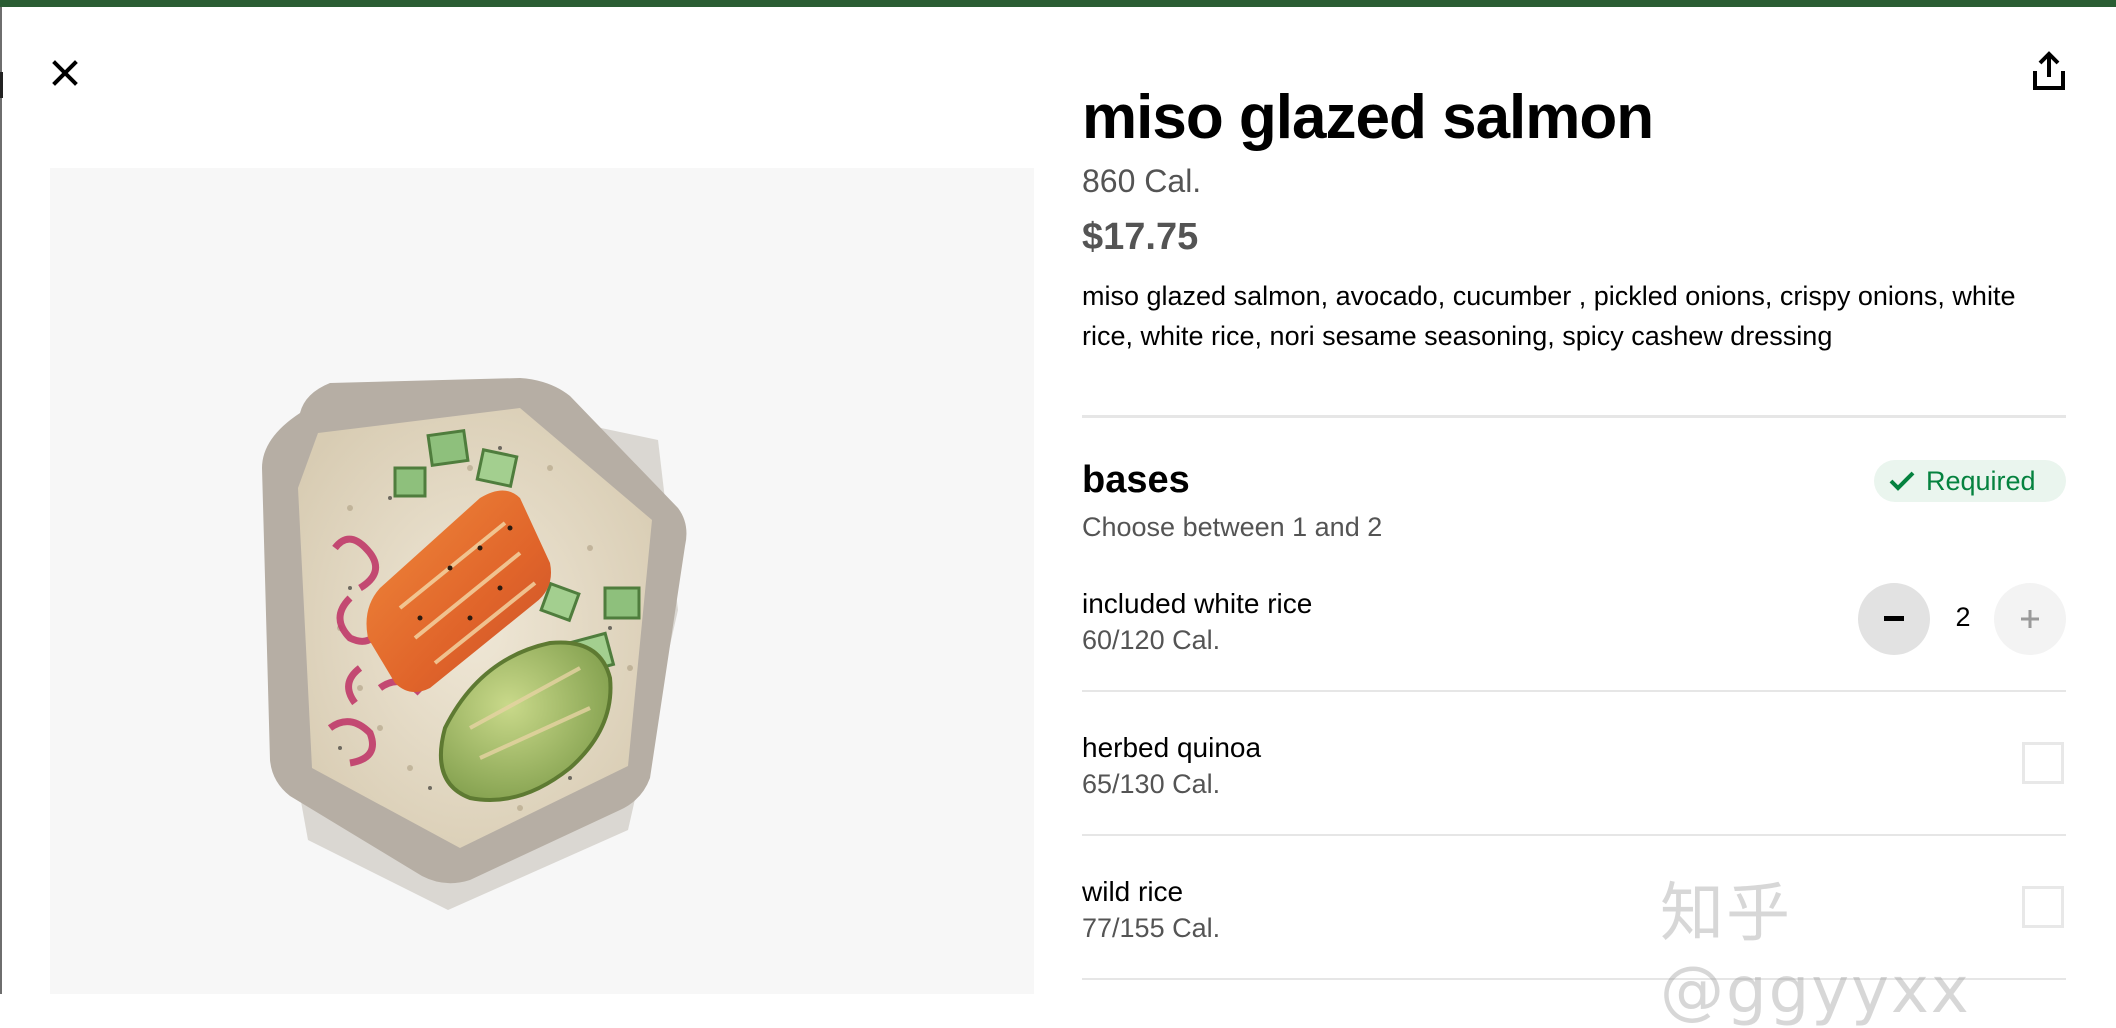  I want to click on increment-button, so click(2030, 619).